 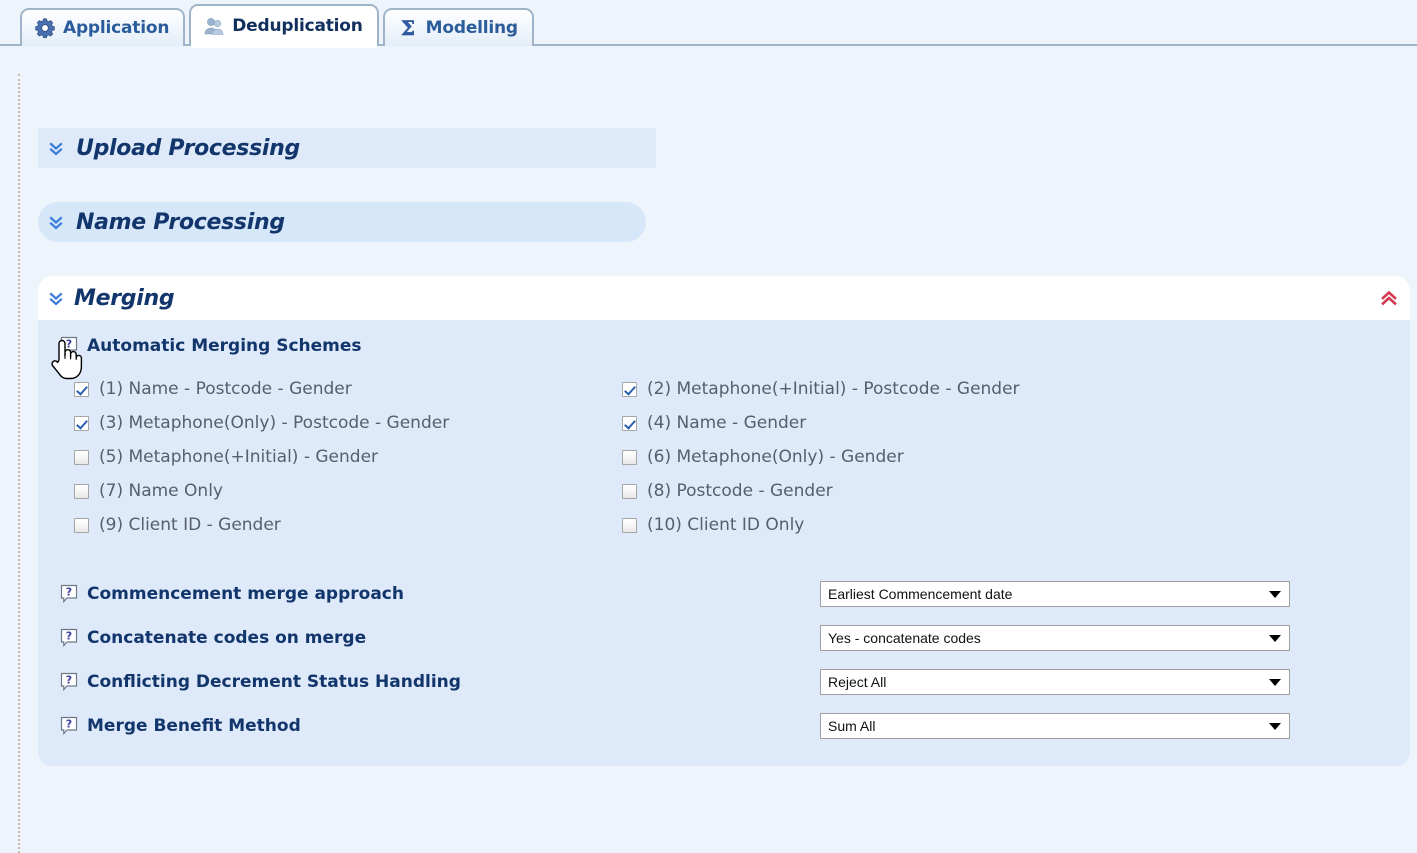 What do you see at coordinates (735, 346) in the screenshot?
I see `automatic-merging-schemes-heading: ? Automatic Merging Schemes` at bounding box center [735, 346].